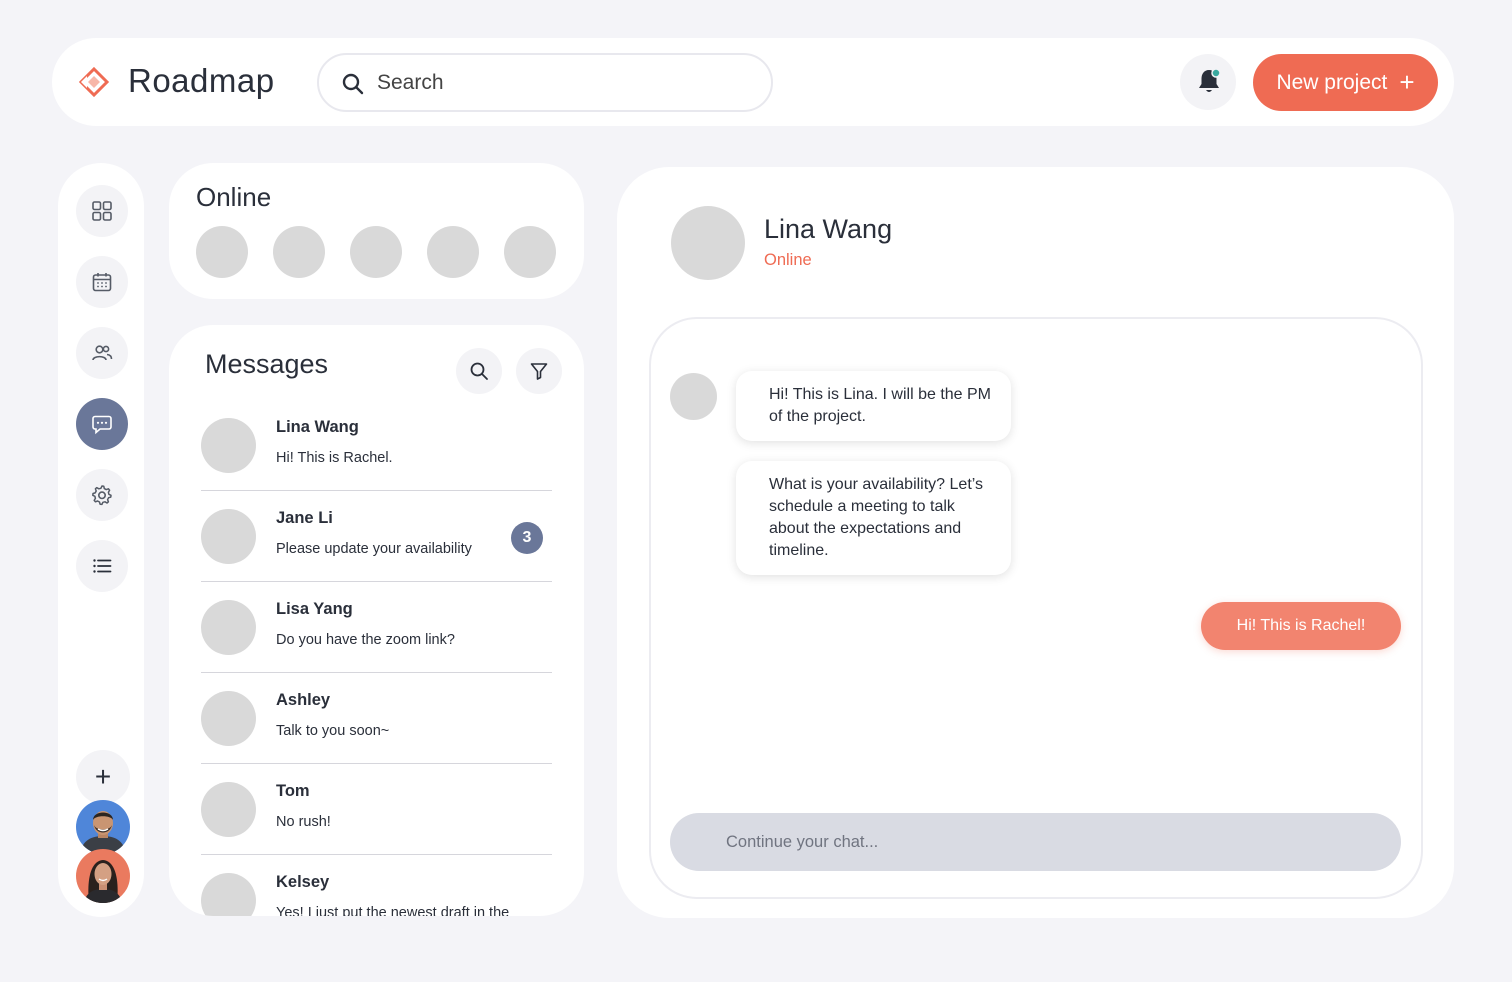 The height and width of the screenshot is (982, 1512). What do you see at coordinates (1035, 842) in the screenshot?
I see `chat-message-input` at bounding box center [1035, 842].